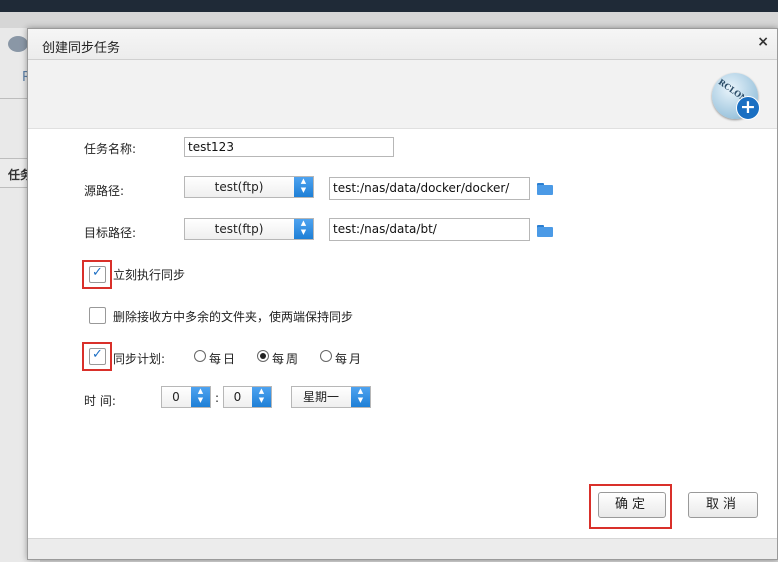 Image resolution: width=778 pixels, height=562 pixels. What do you see at coordinates (320, 397) in the screenshot?
I see `weekday-value: 星期一` at bounding box center [320, 397].